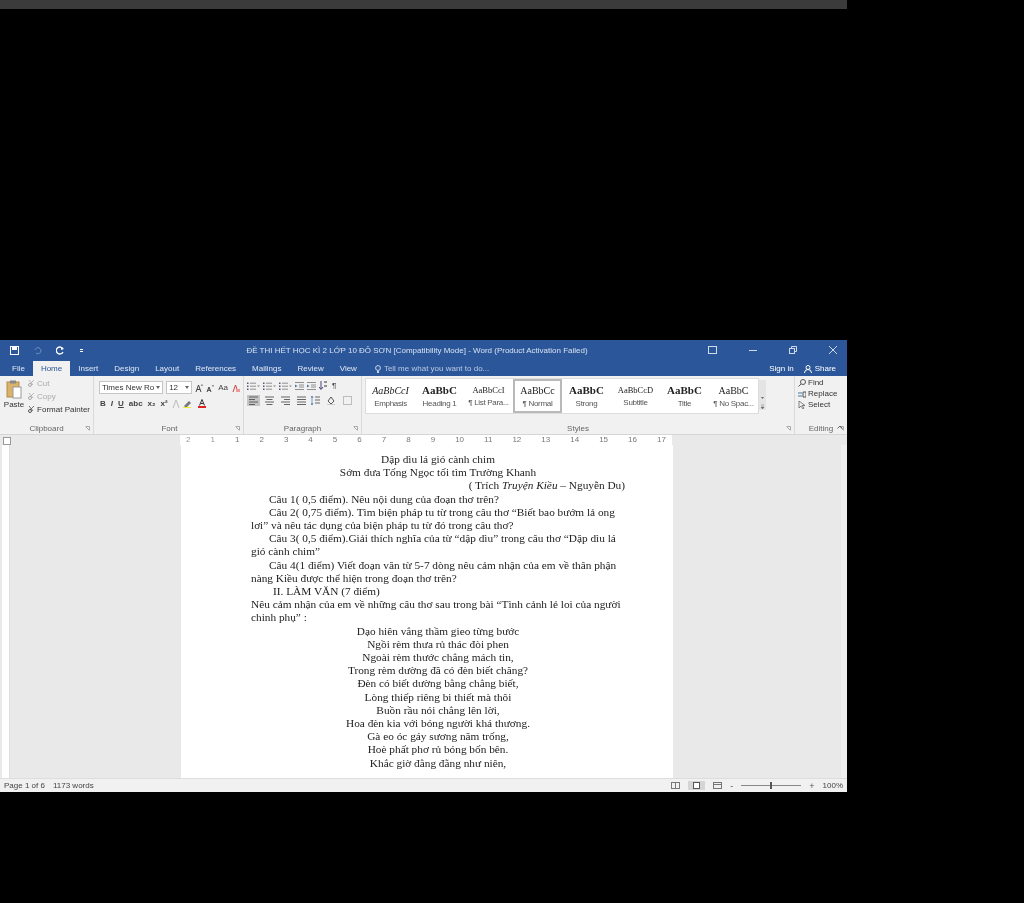 This screenshot has width=1024, height=903. What do you see at coordinates (434, 545) in the screenshot?
I see `document-text: Câu 3( 0,5 điểm).Giải thích nghĩa của từ “dập dìu” trong câu thơ “Dập dìu lá gió cành chim”` at bounding box center [434, 545].